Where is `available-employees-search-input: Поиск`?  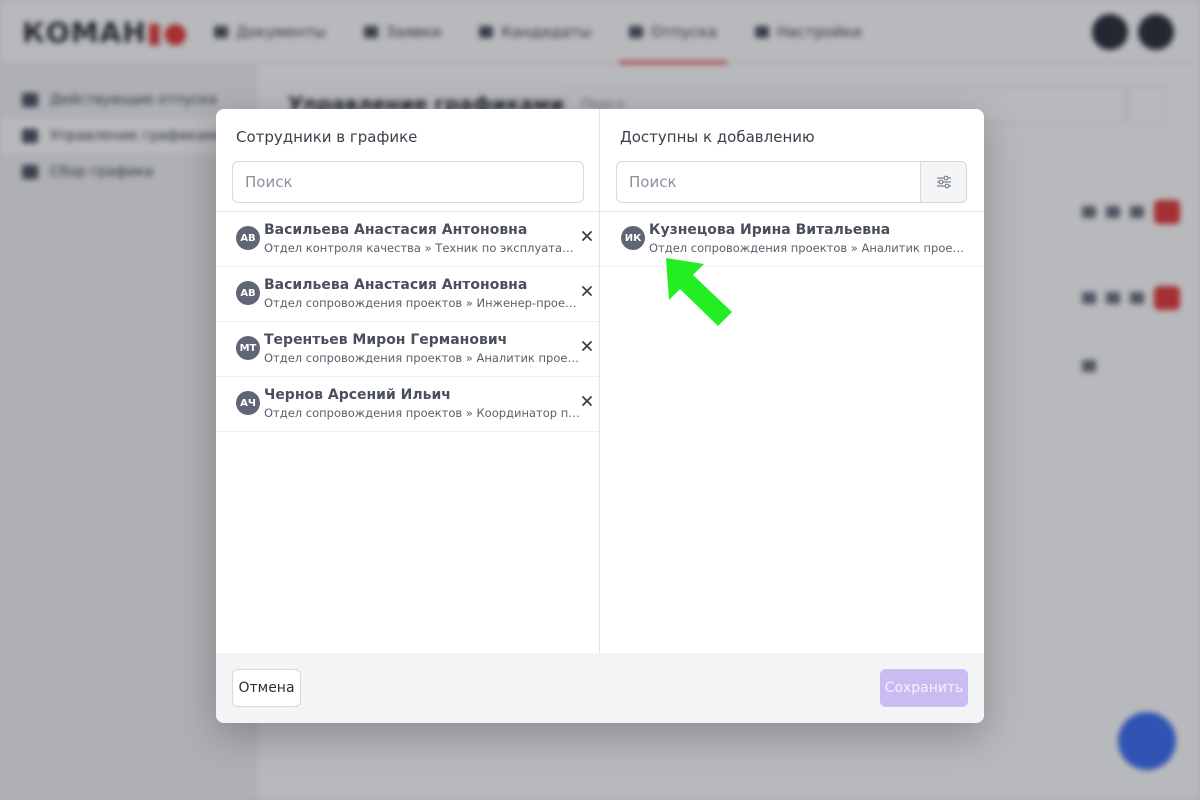
available-employees-search-input: Поиск is located at coordinates (791, 182).